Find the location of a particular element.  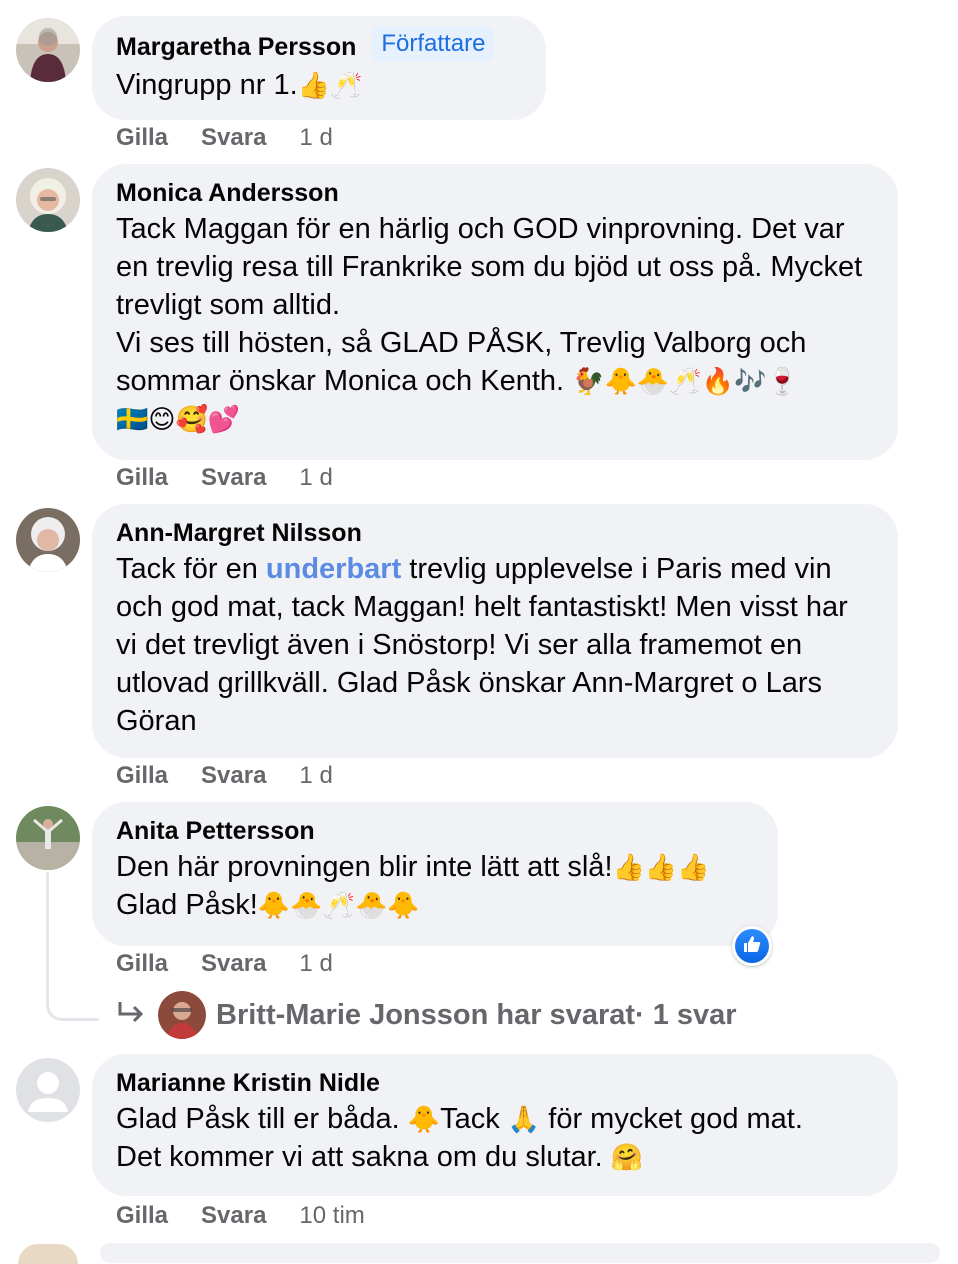

comment-author: Anita Pettersson is located at coordinates (215, 831).